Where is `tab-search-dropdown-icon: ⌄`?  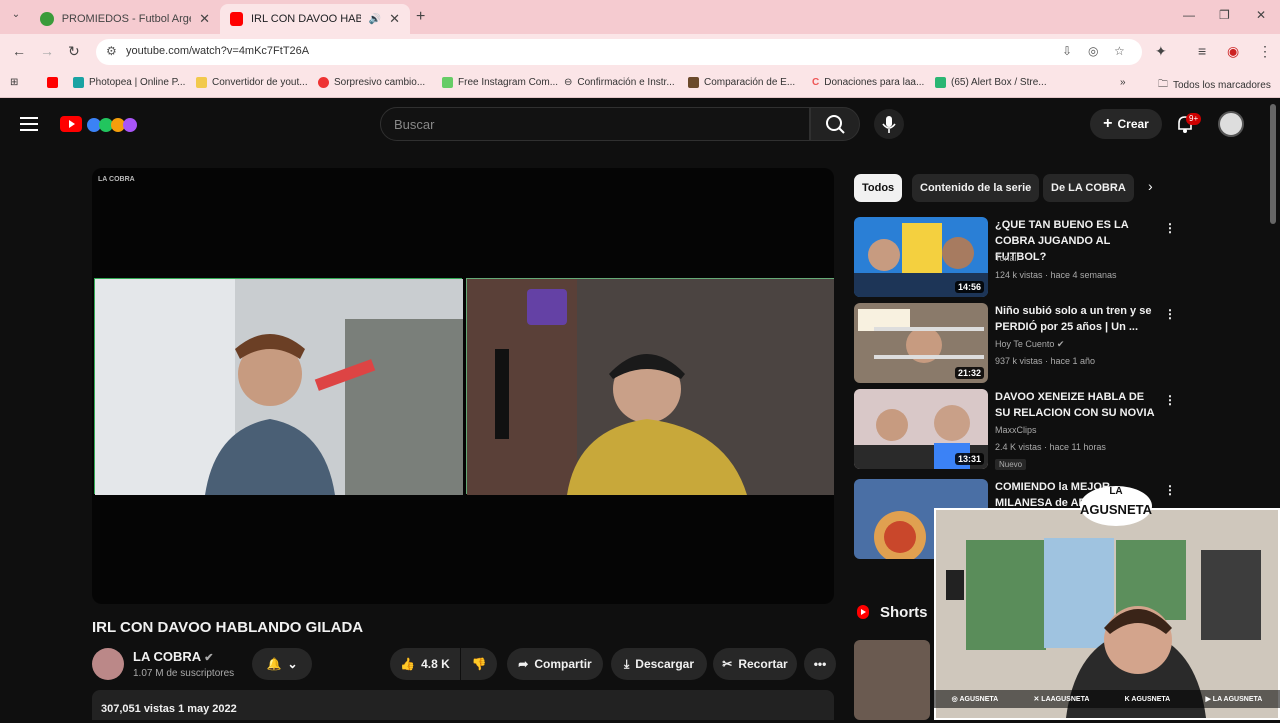
tab-search-dropdown-icon: ⌄ is located at coordinates (16, 17).